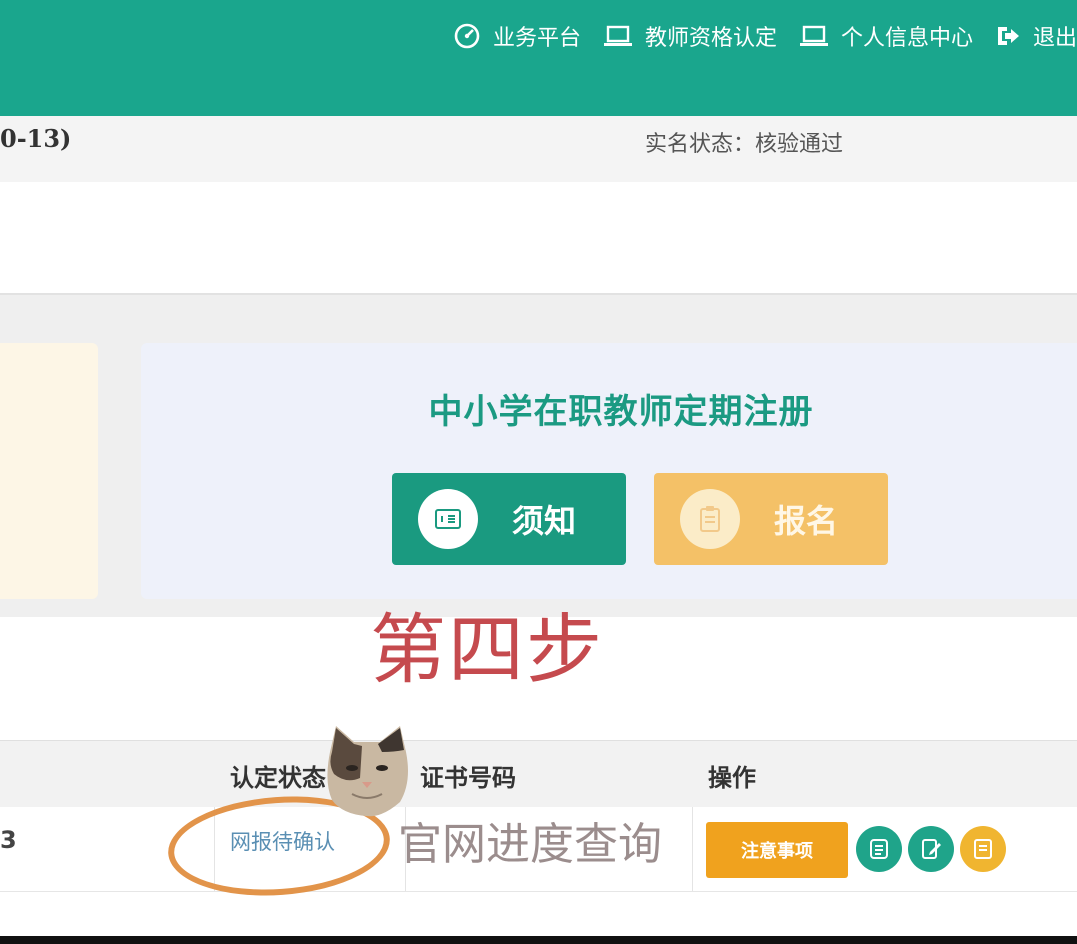 This screenshot has width=1077, height=944. I want to click on nav-logout: 退出, so click(1036, 36).